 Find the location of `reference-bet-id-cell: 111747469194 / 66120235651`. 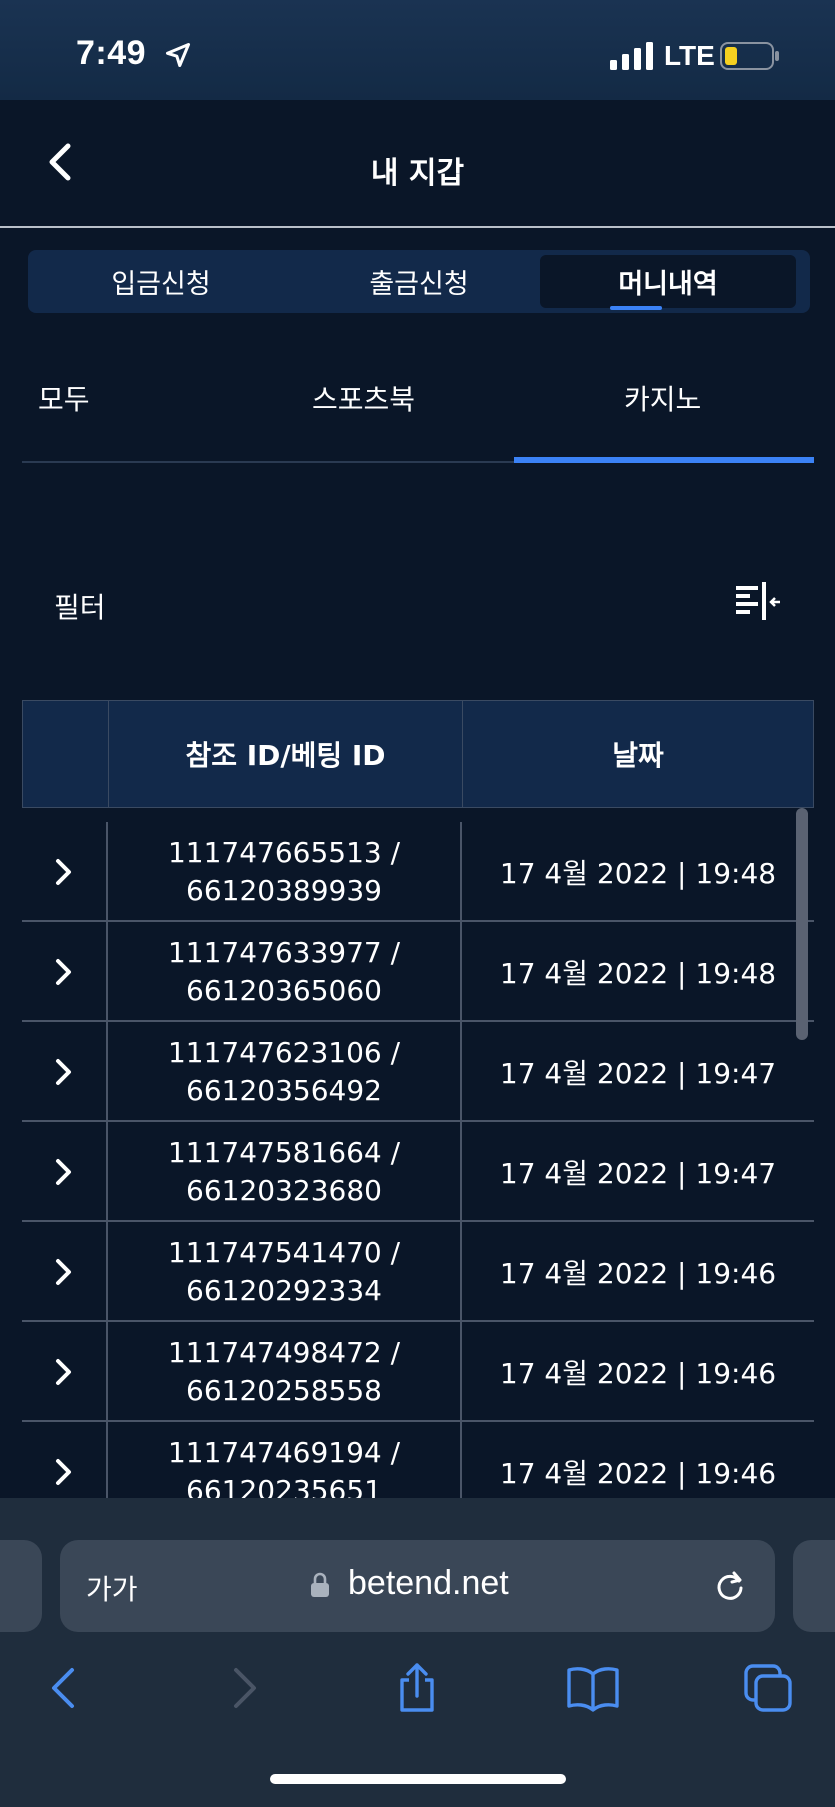

reference-bet-id-cell: 111747469194 / 66120235651 is located at coordinates (285, 1460).